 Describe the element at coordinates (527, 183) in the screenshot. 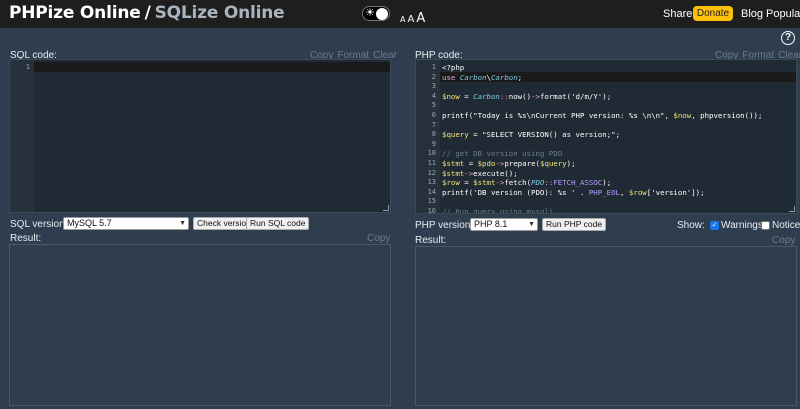

I see `php-code-line: $row = $stmt->fetch(PDO::FETCH_ASSOC);` at that location.